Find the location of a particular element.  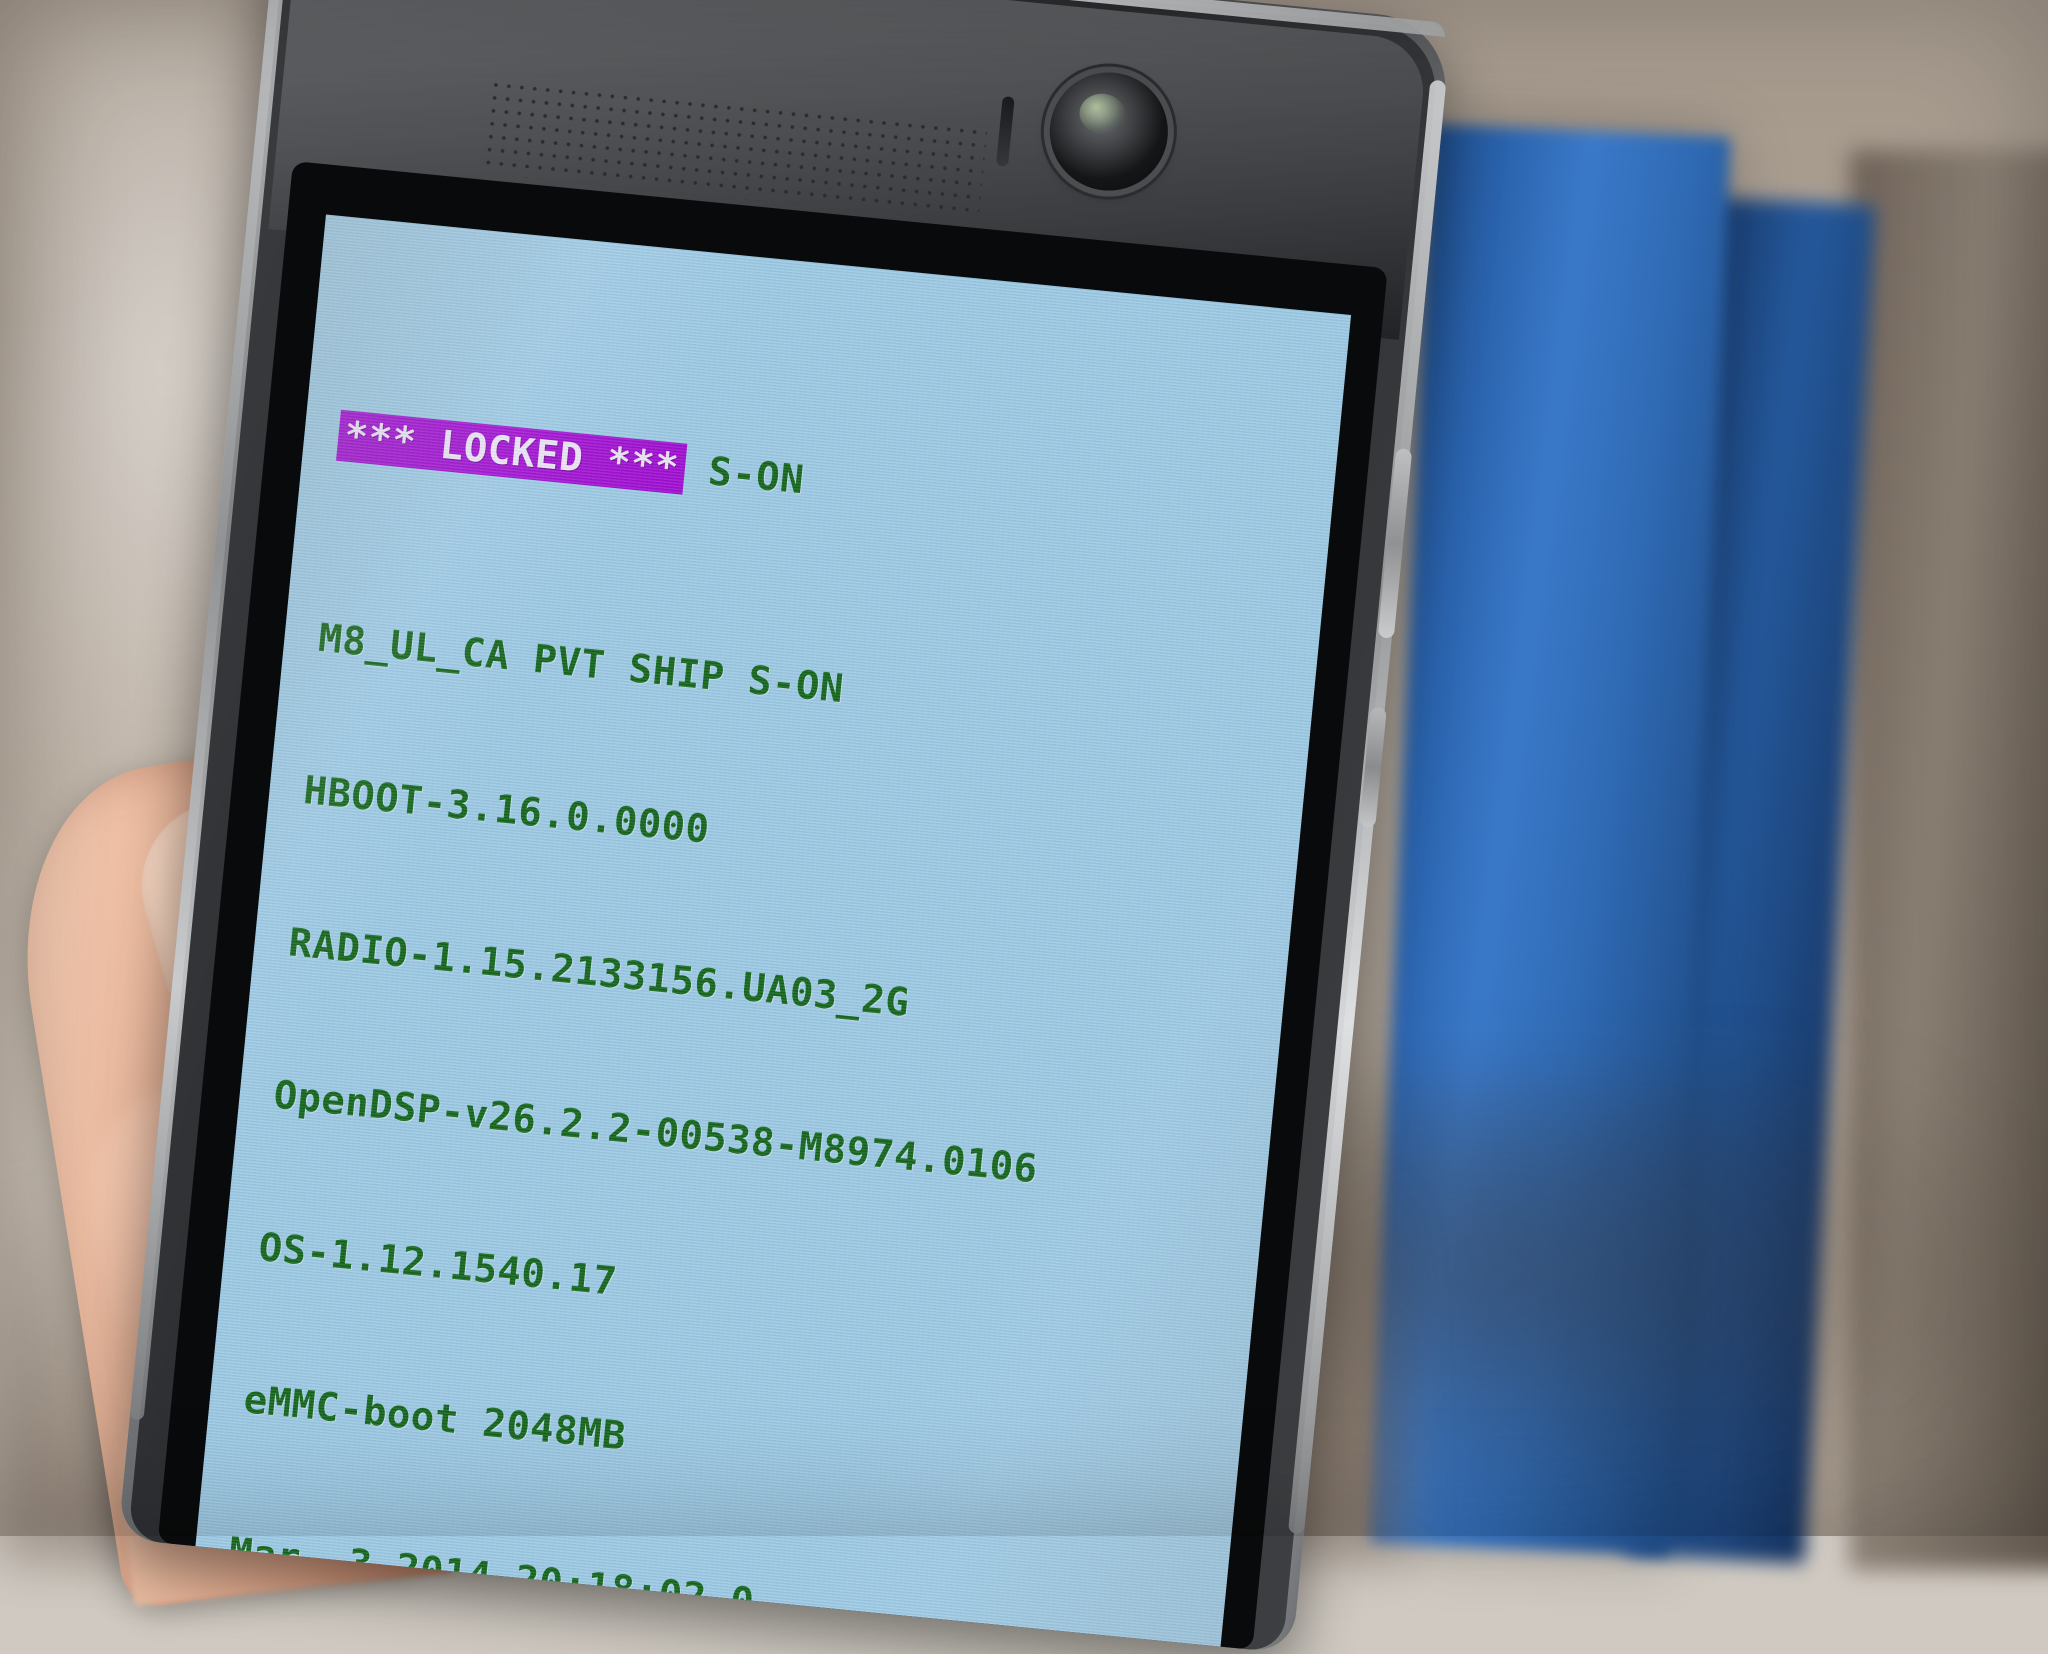

info-line-emmc: eMMC-boot 2048MB is located at coordinates (435, 1418).